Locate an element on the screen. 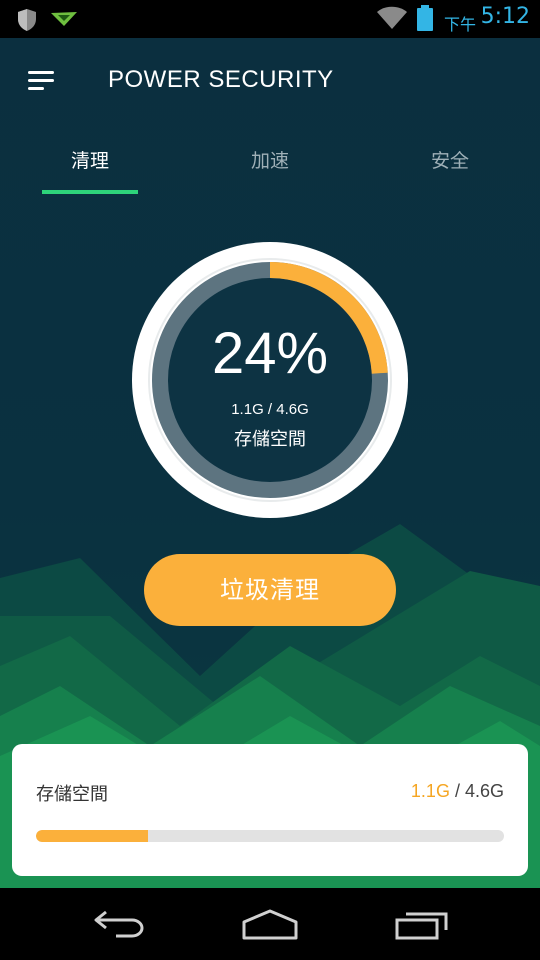  status-ampm: 下午 is located at coordinates (459, 24).